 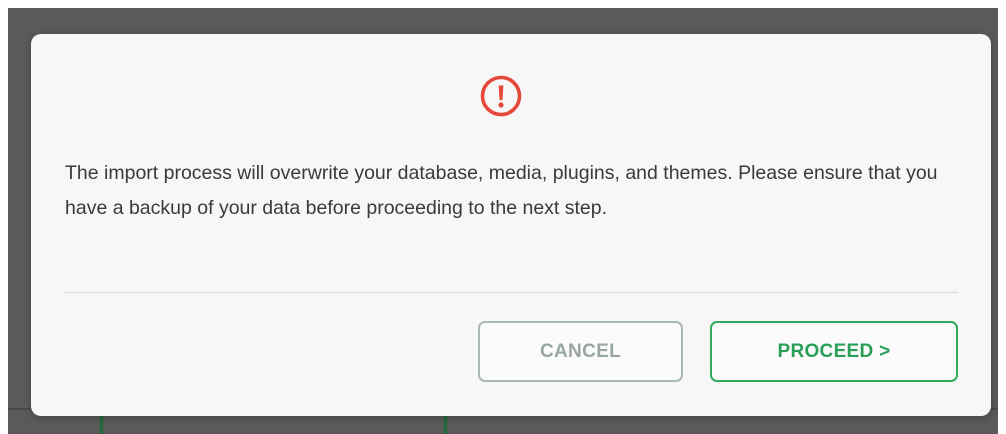 I want to click on cancel-button: CANCEL, so click(x=580, y=351).